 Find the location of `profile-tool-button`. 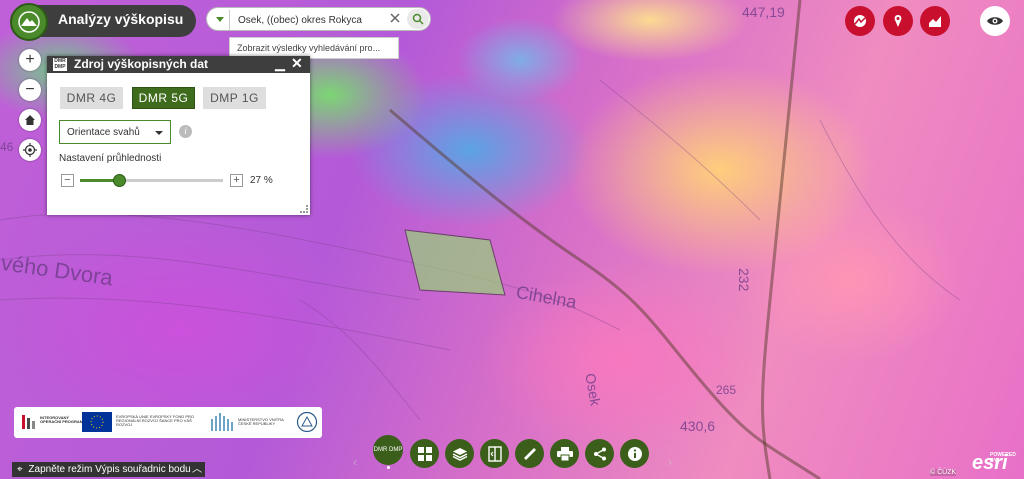

profile-tool-button is located at coordinates (860, 21).